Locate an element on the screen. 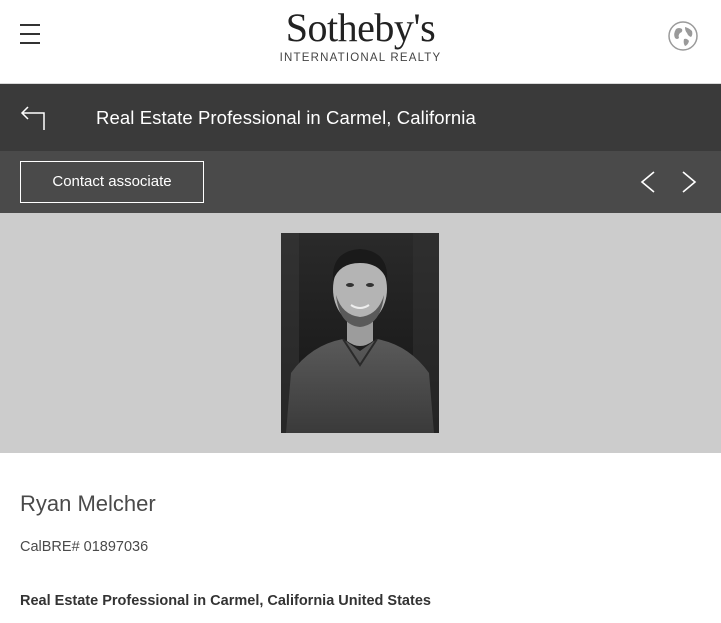 The width and height of the screenshot is (721, 623). back-arrow-icon is located at coordinates (33, 119).